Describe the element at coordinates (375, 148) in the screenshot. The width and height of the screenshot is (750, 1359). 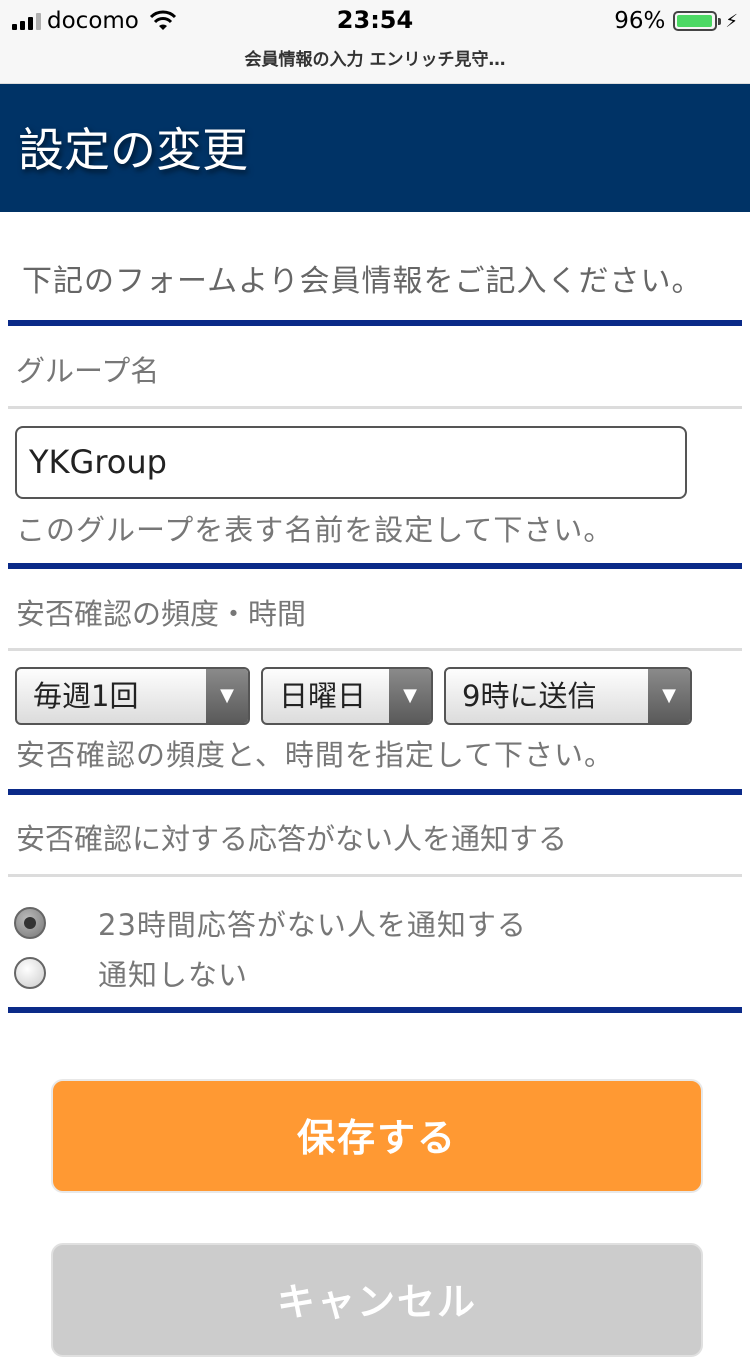
I see `page-header: 設定の変更` at that location.